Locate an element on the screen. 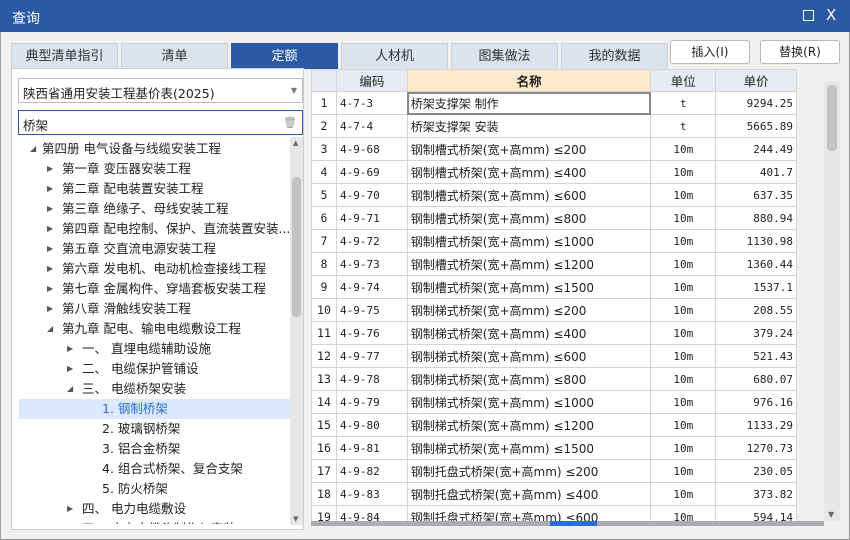  row-index: 7 is located at coordinates (324, 241).